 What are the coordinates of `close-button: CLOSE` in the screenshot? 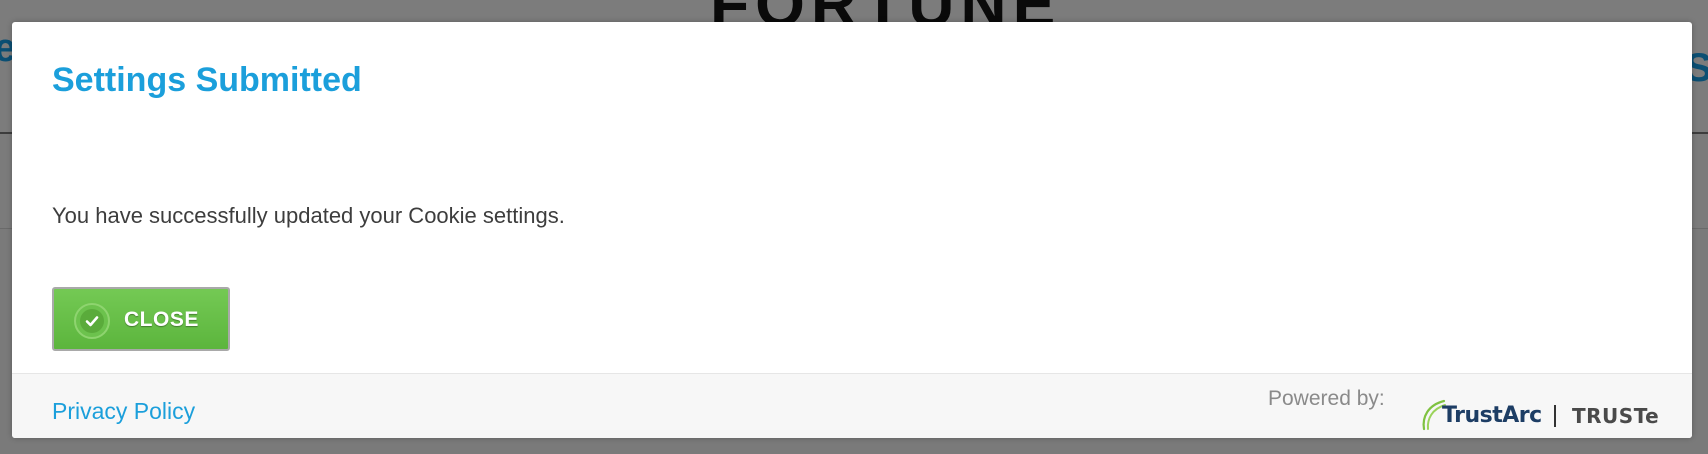 It's located at (141, 319).